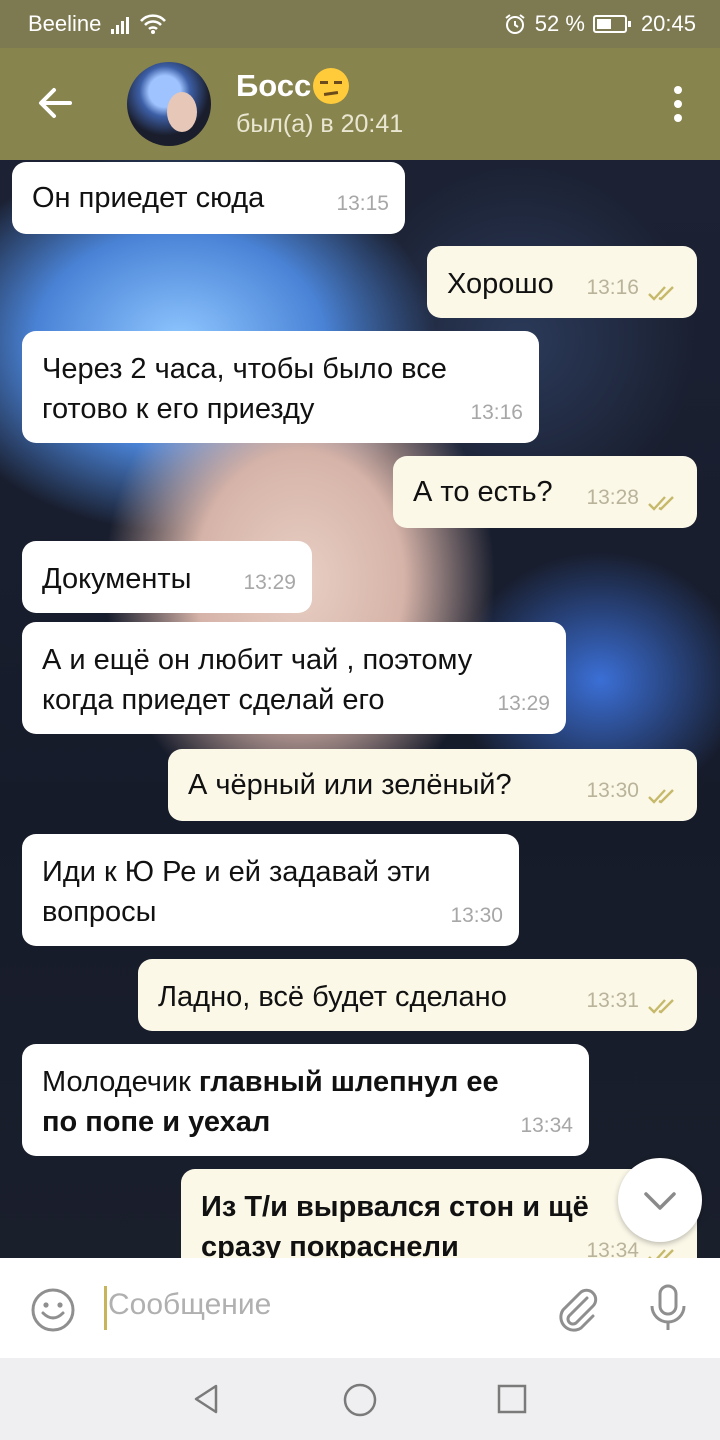 Image resolution: width=720 pixels, height=1440 pixels. What do you see at coordinates (348, 1082) in the screenshot?
I see `message-text-bold: главный шлепнул ее` at bounding box center [348, 1082].